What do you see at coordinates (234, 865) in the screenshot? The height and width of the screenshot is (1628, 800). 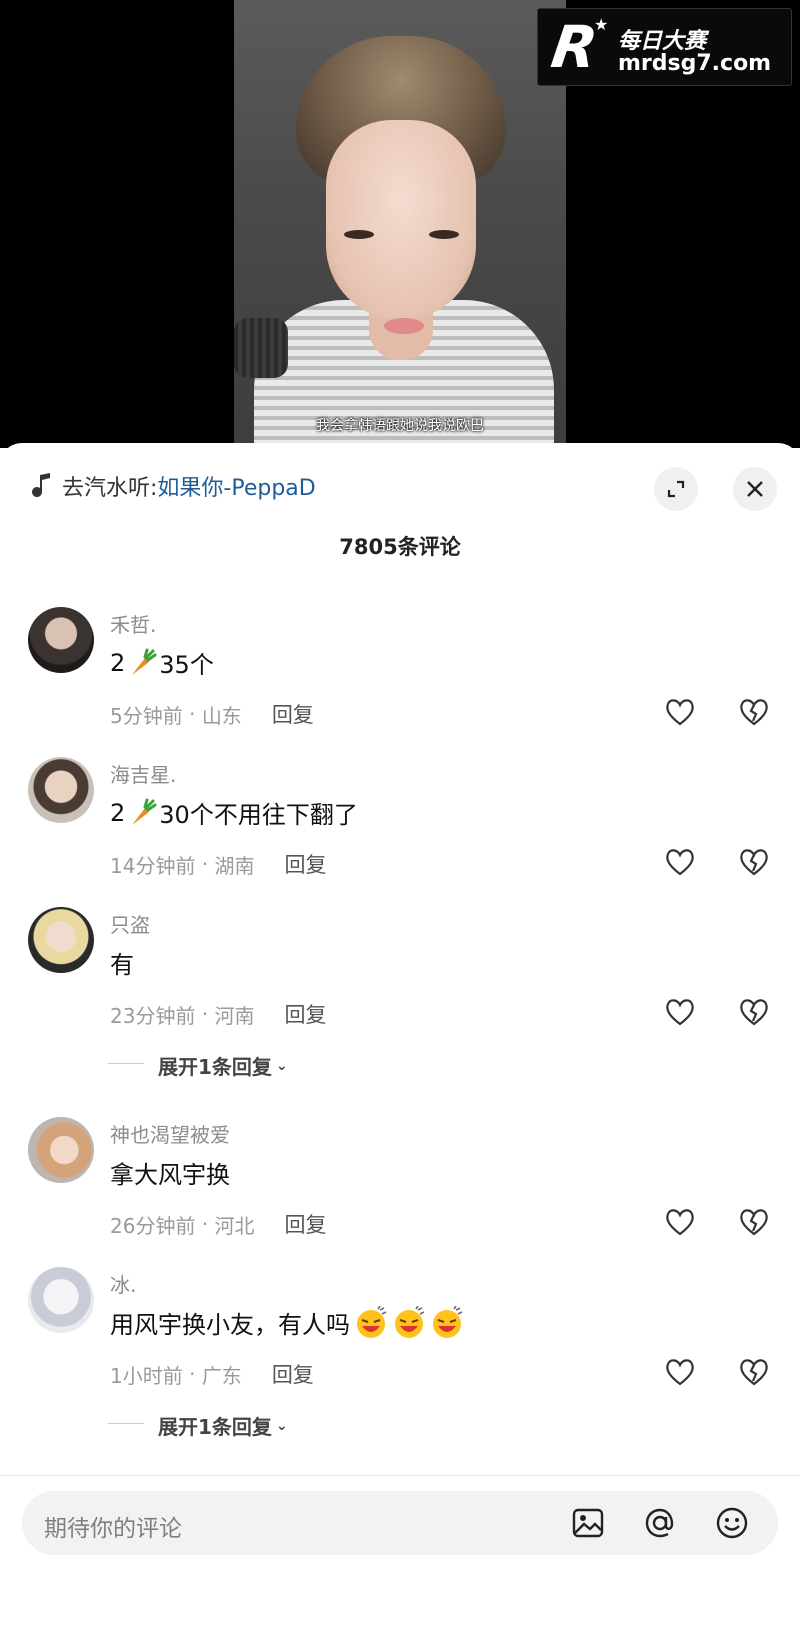 I see `comment-location: 湖南` at bounding box center [234, 865].